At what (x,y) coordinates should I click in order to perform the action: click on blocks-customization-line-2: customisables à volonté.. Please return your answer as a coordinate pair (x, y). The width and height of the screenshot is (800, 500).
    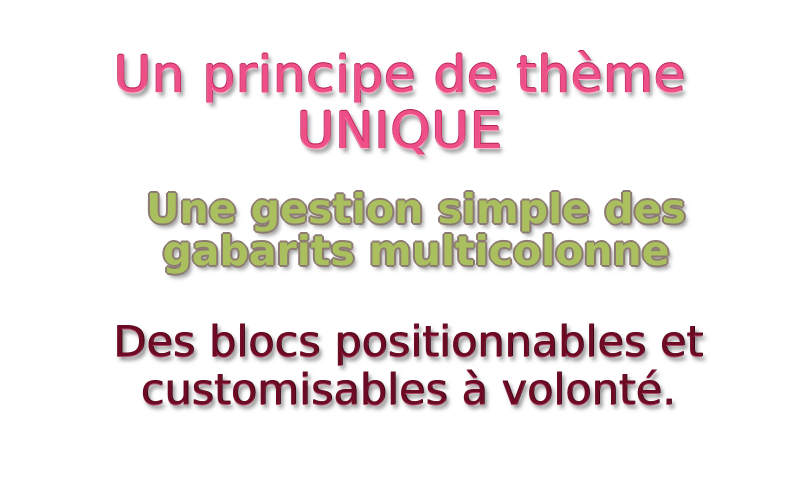
    Looking at the image, I should click on (408, 390).